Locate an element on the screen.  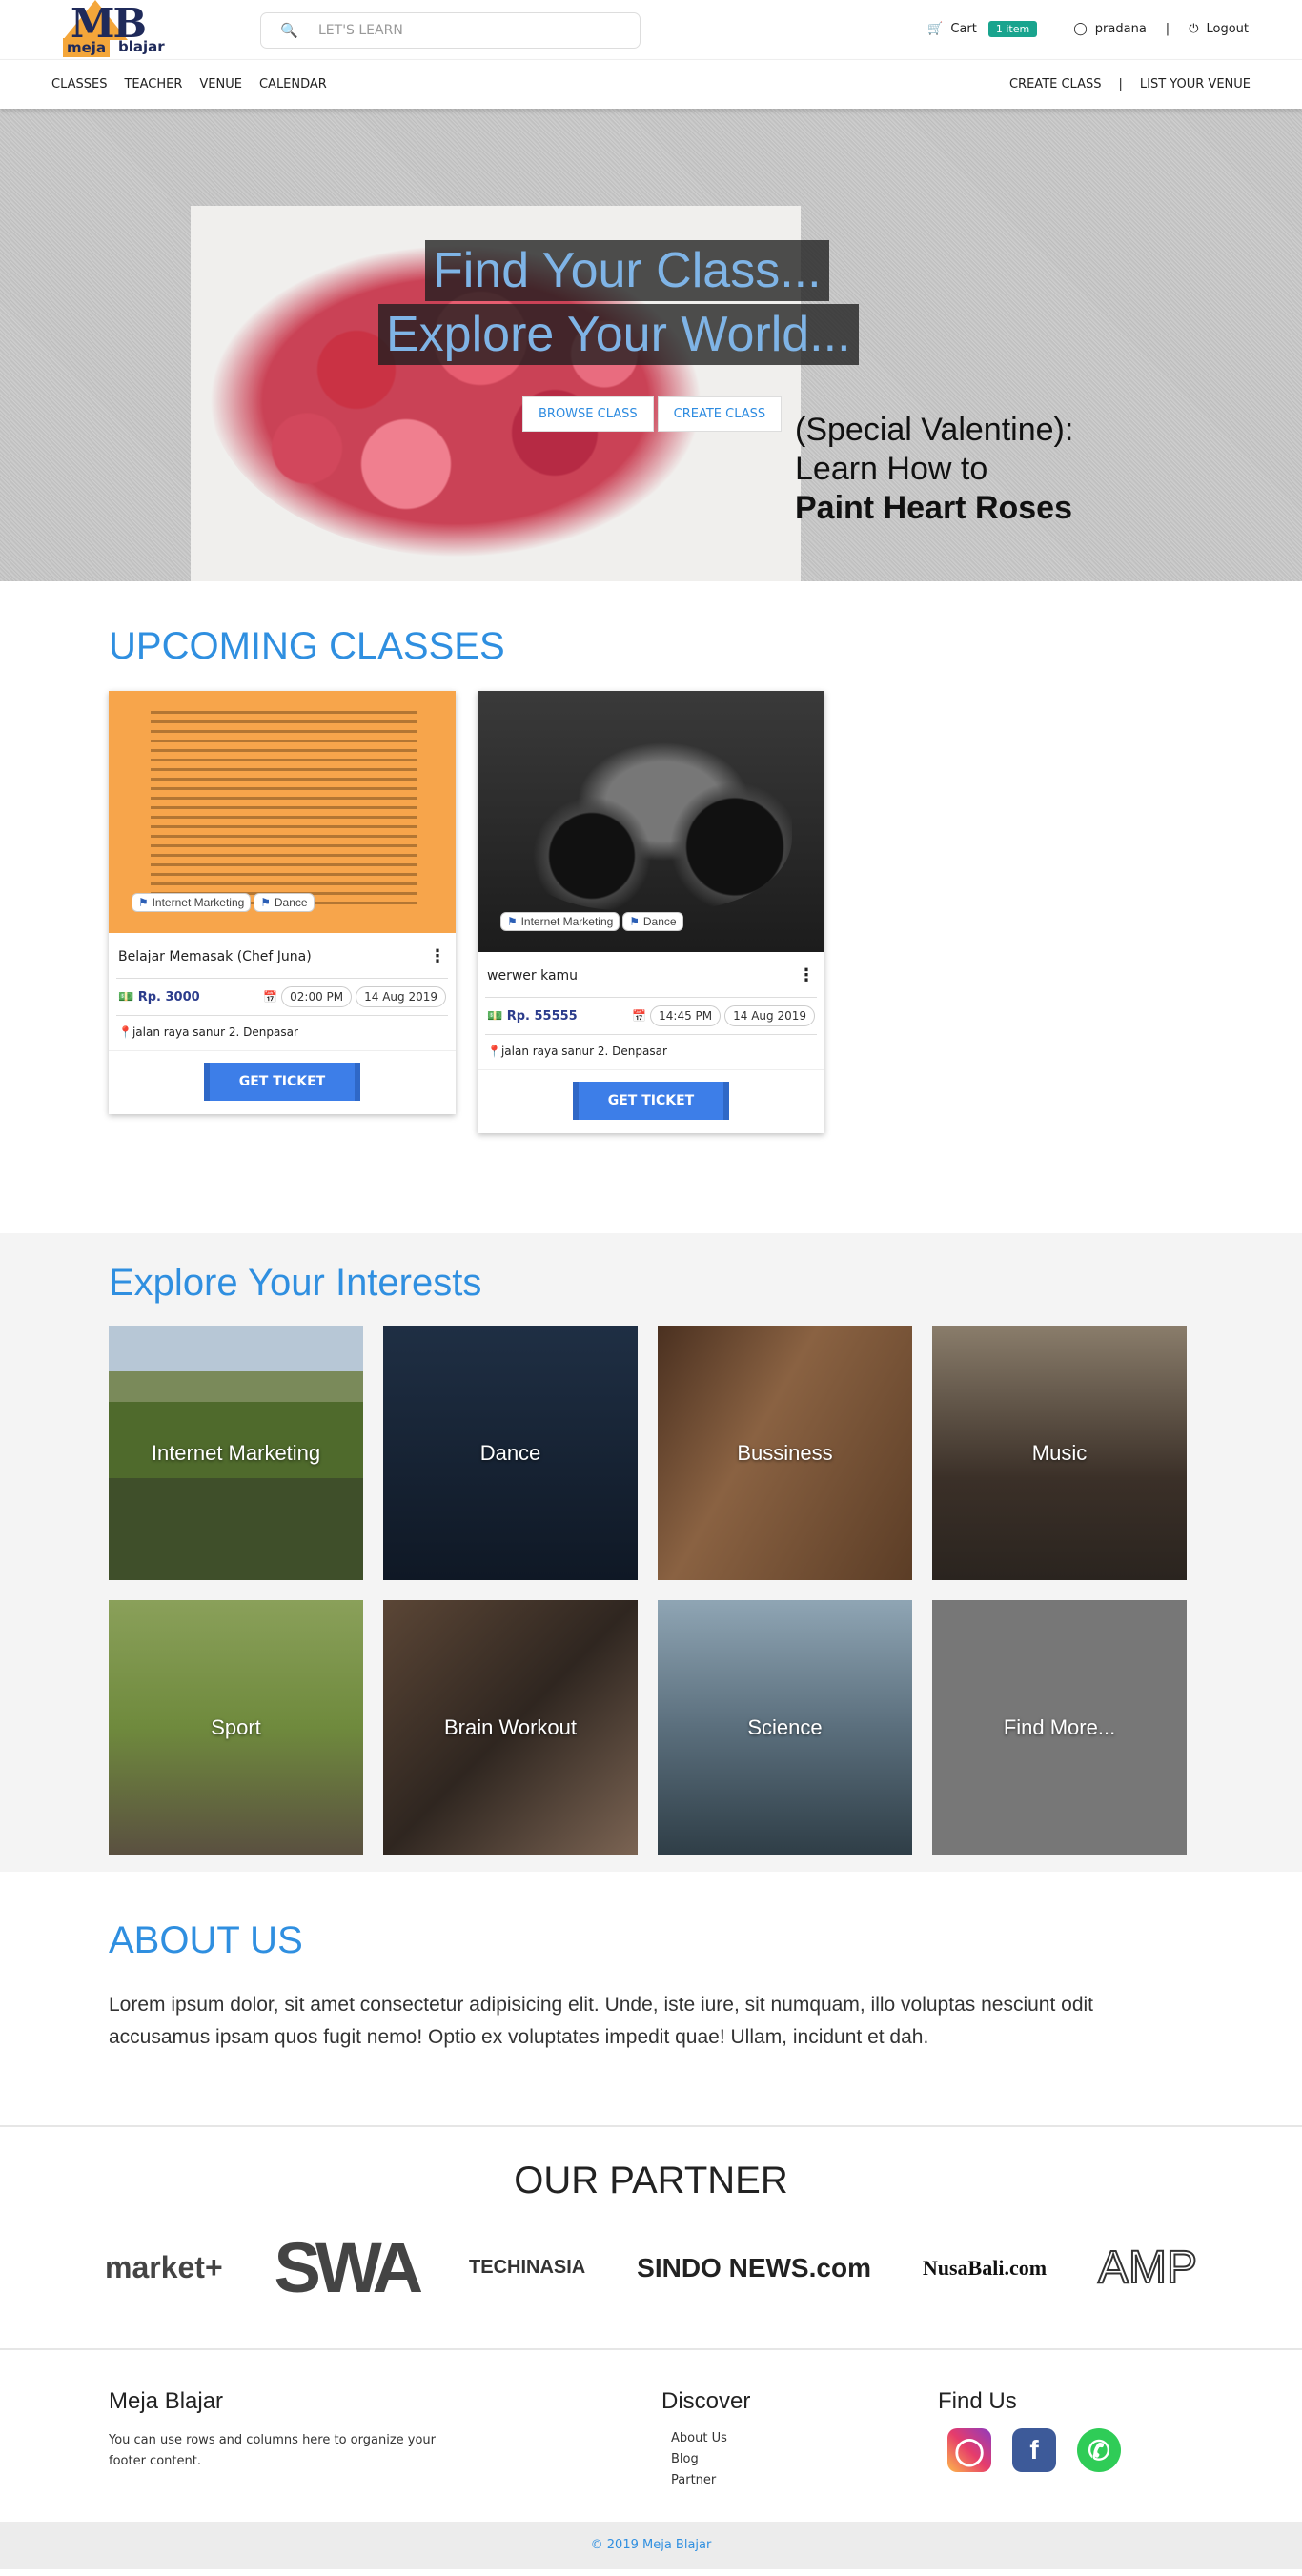
footer-find-us-title: Find Us is located at coordinates (978, 2401).